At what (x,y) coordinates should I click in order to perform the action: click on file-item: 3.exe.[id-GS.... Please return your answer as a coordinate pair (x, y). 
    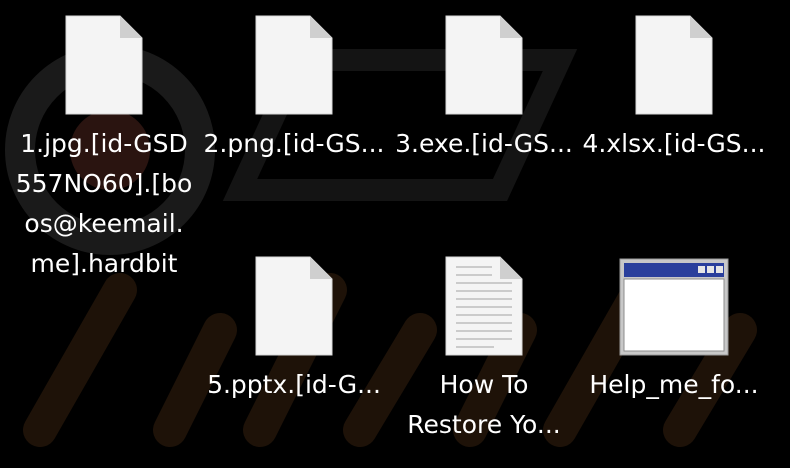
    Looking at the image, I should click on (484, 89).